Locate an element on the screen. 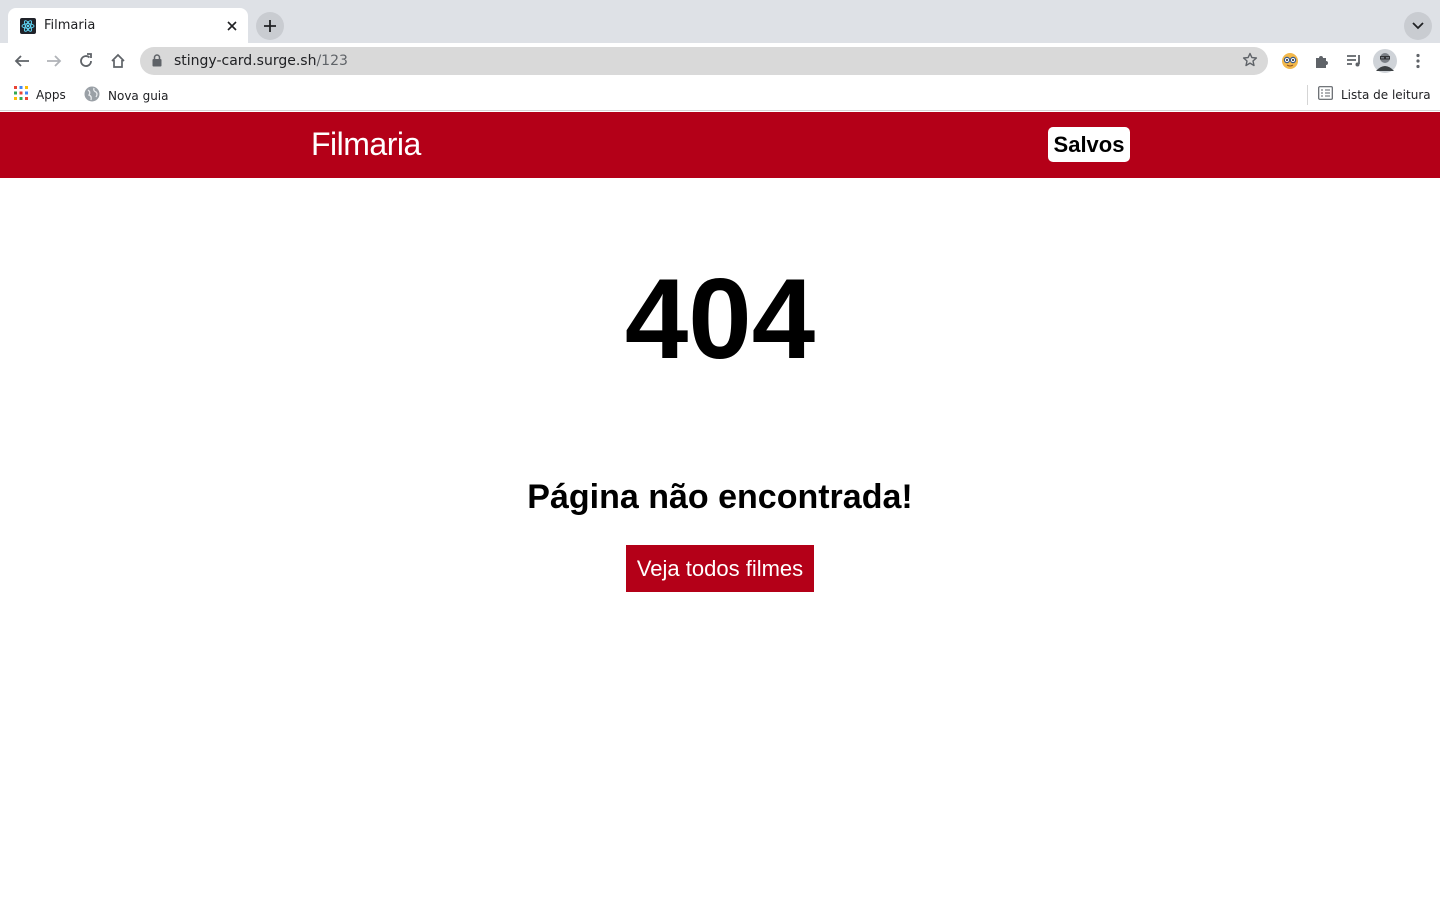 The image size is (1440, 900). home-icon is located at coordinates (118, 61).